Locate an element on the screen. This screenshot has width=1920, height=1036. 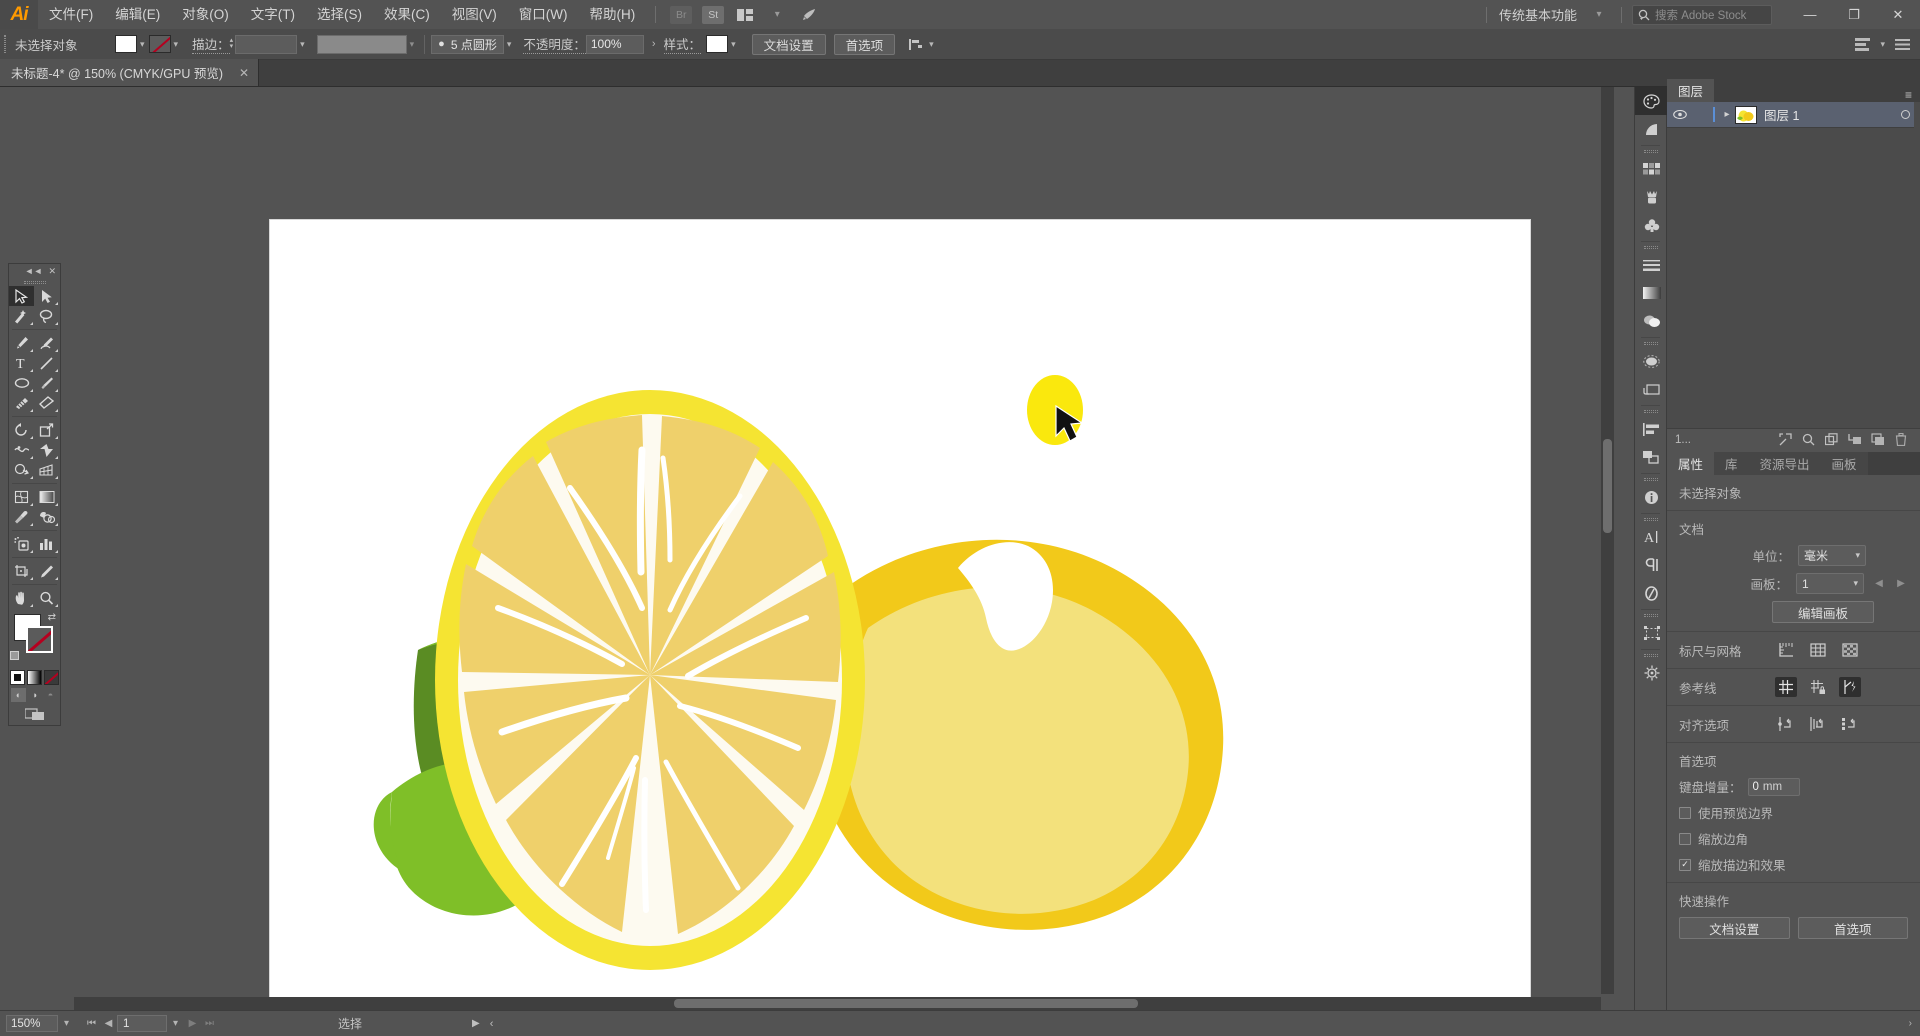
layers-panel-menu-icon: ≡ is located at coordinates (1912, 95).